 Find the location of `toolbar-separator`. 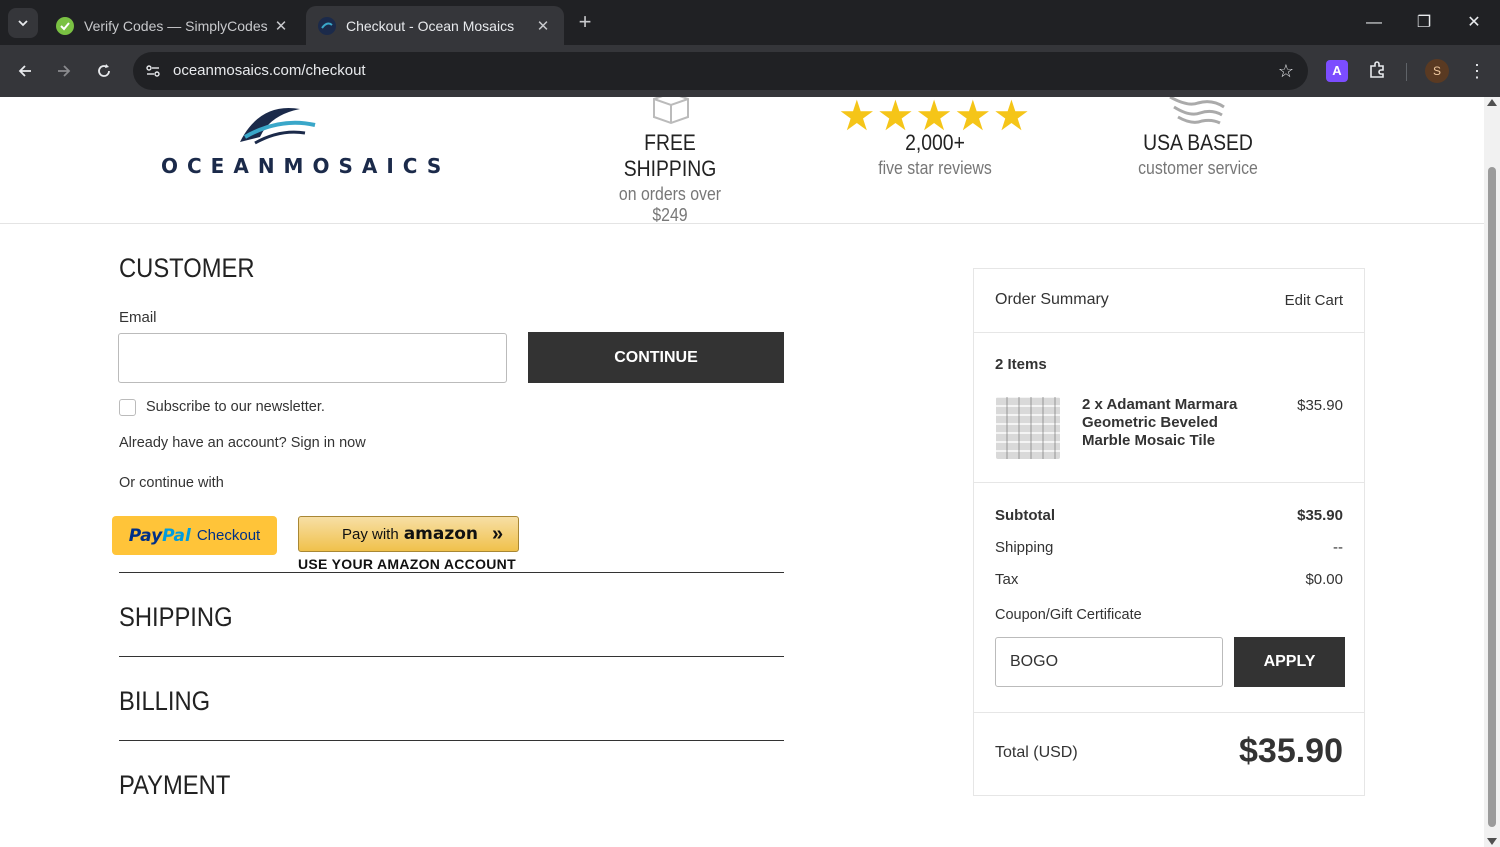

toolbar-separator is located at coordinates (1406, 72).